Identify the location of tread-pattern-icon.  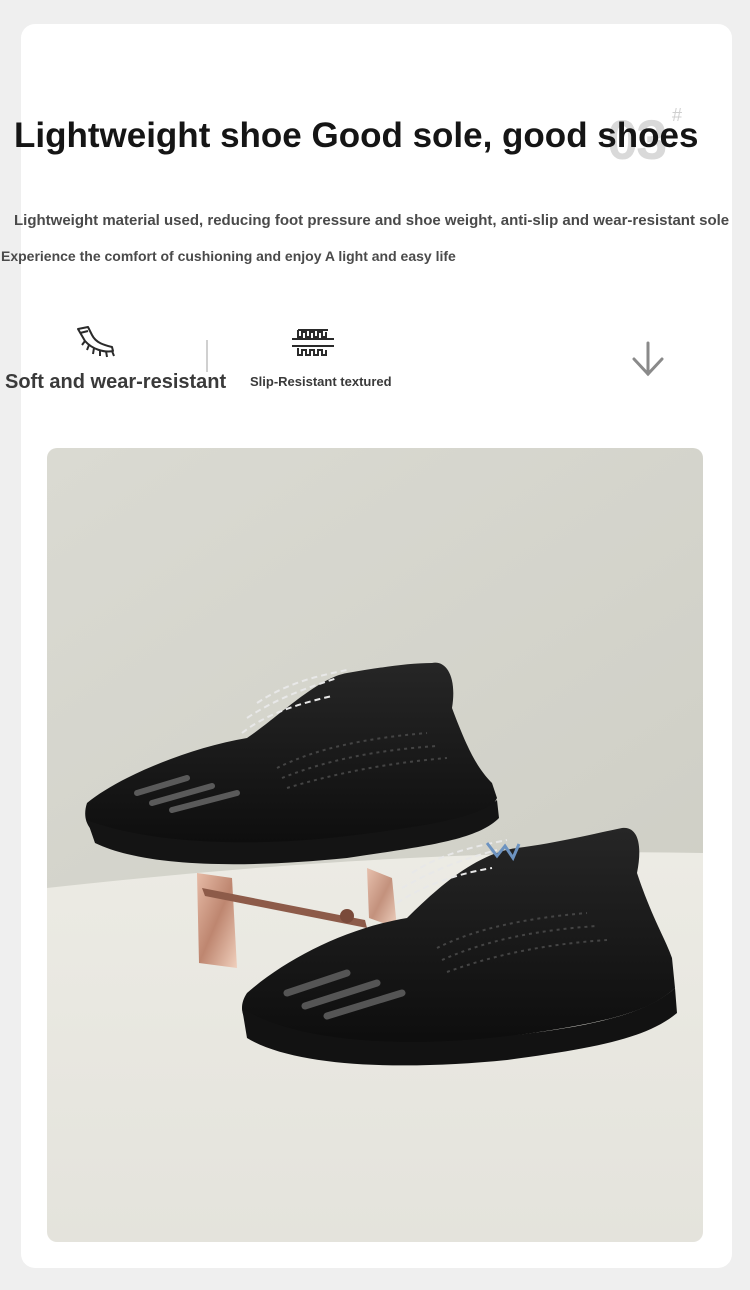
(313, 345).